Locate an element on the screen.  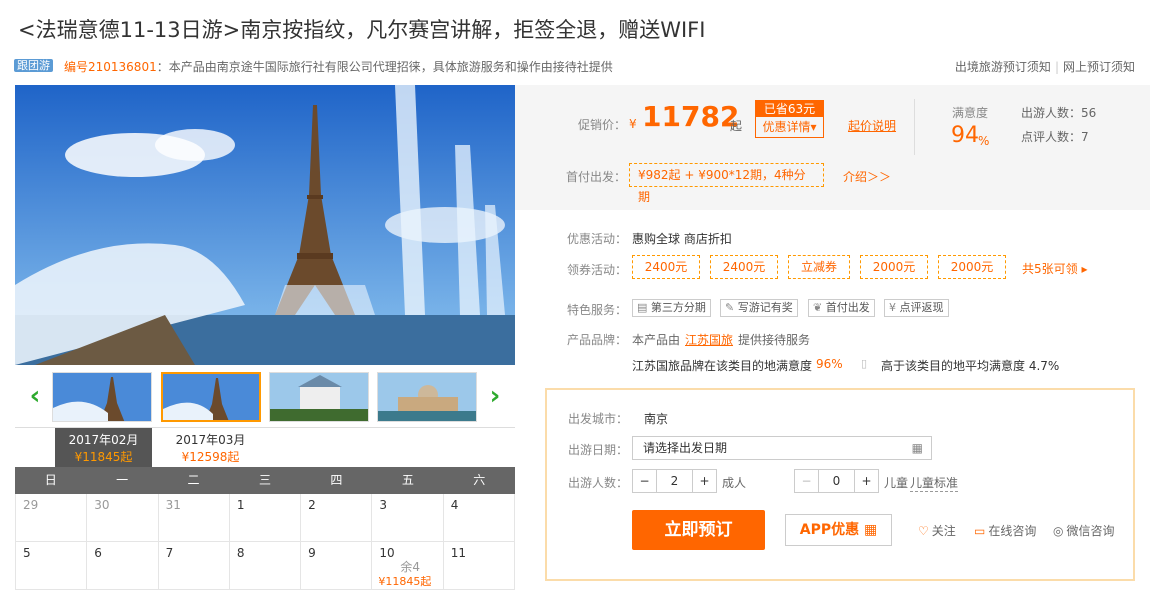
calendar-day-available: 10 余4 ¥11845起 is located at coordinates (408, 566).